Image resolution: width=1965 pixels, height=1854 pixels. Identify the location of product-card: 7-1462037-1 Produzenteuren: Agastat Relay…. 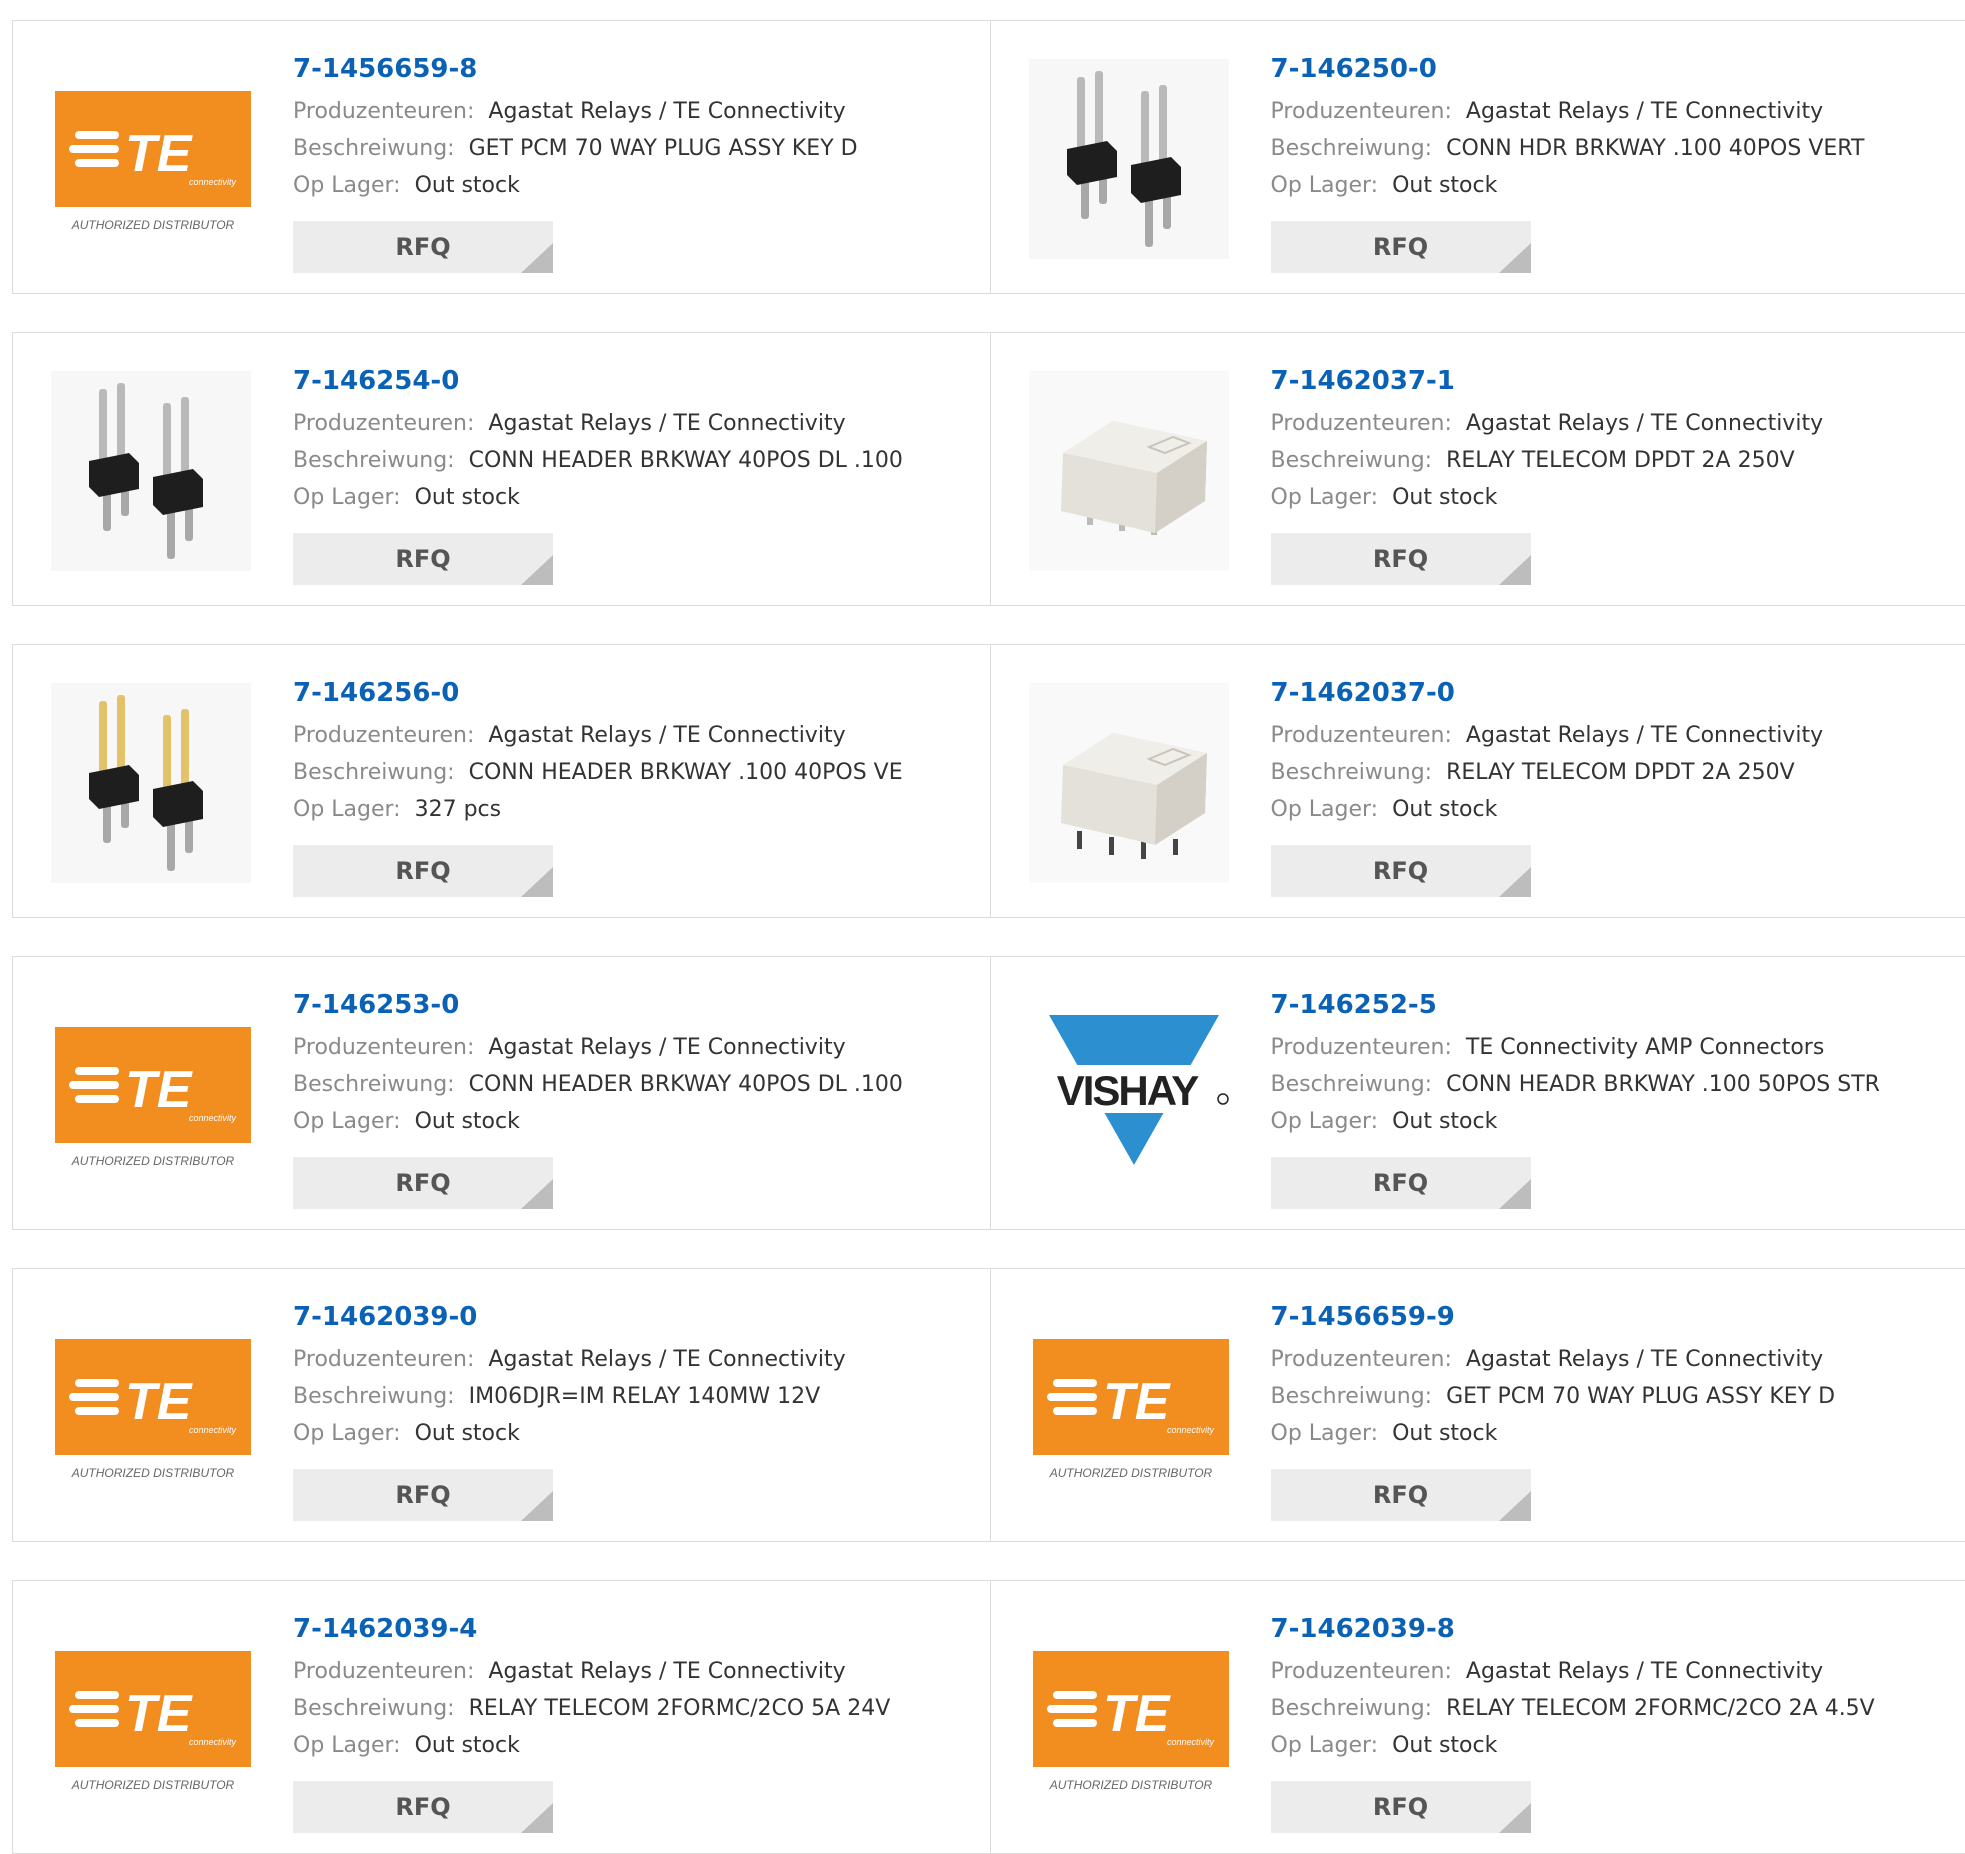
(1477, 469).